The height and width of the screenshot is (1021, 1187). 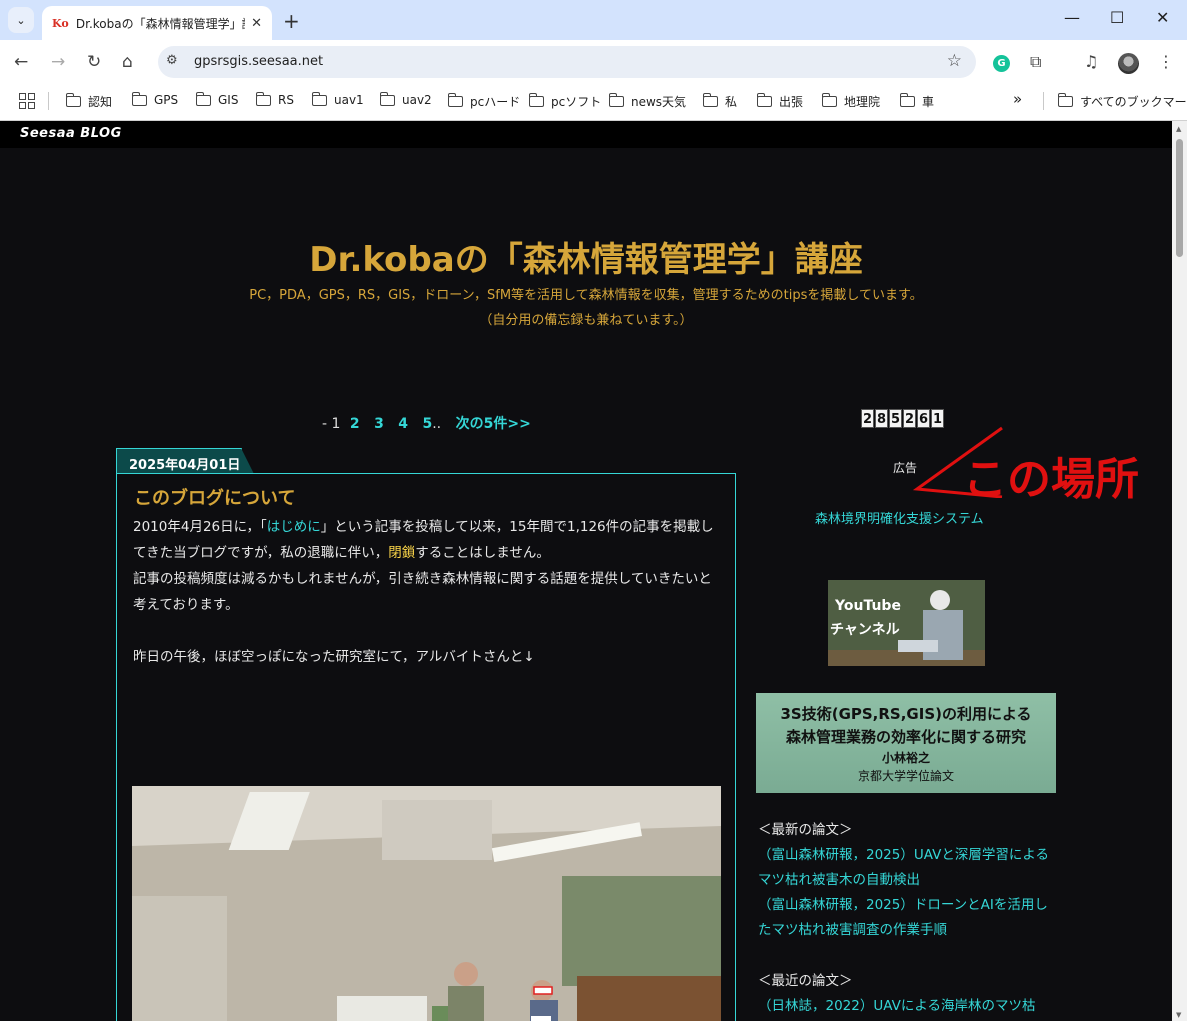 What do you see at coordinates (58, 62) in the screenshot?
I see `forward-icon: →` at bounding box center [58, 62].